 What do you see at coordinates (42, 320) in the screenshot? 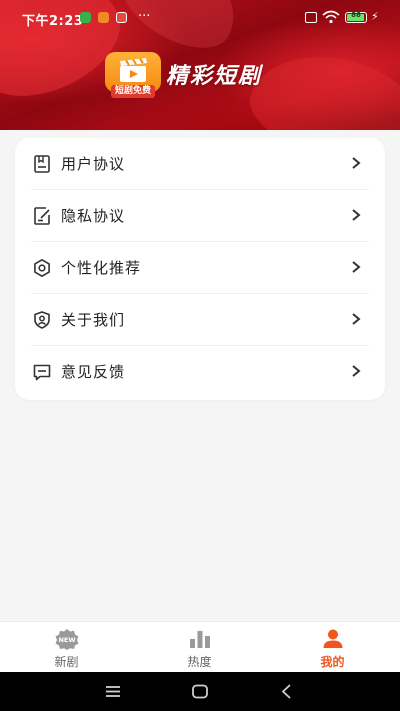
I see `user-shield-icon` at bounding box center [42, 320].